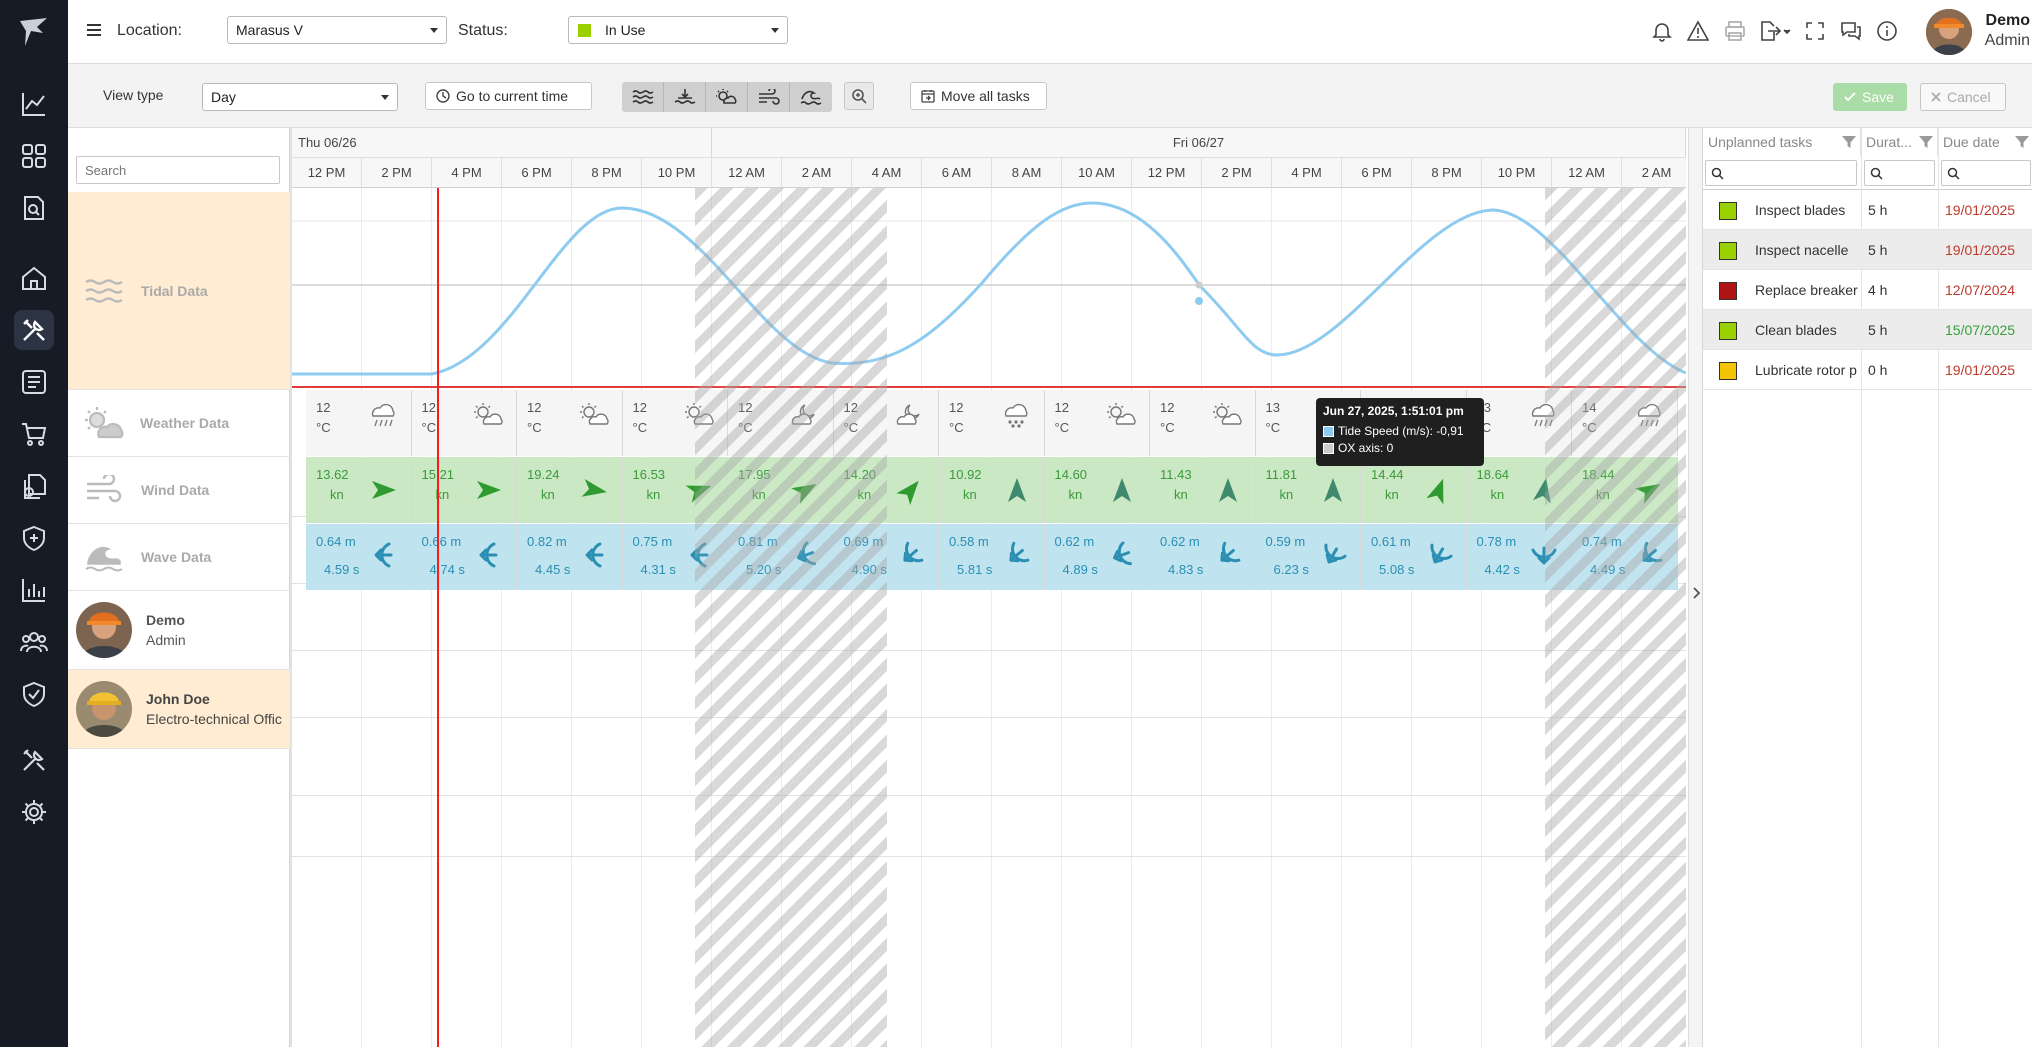 The image size is (2032, 1047). Describe the element at coordinates (1899, 173) in the screenshot. I see `duration-filter-input` at that location.